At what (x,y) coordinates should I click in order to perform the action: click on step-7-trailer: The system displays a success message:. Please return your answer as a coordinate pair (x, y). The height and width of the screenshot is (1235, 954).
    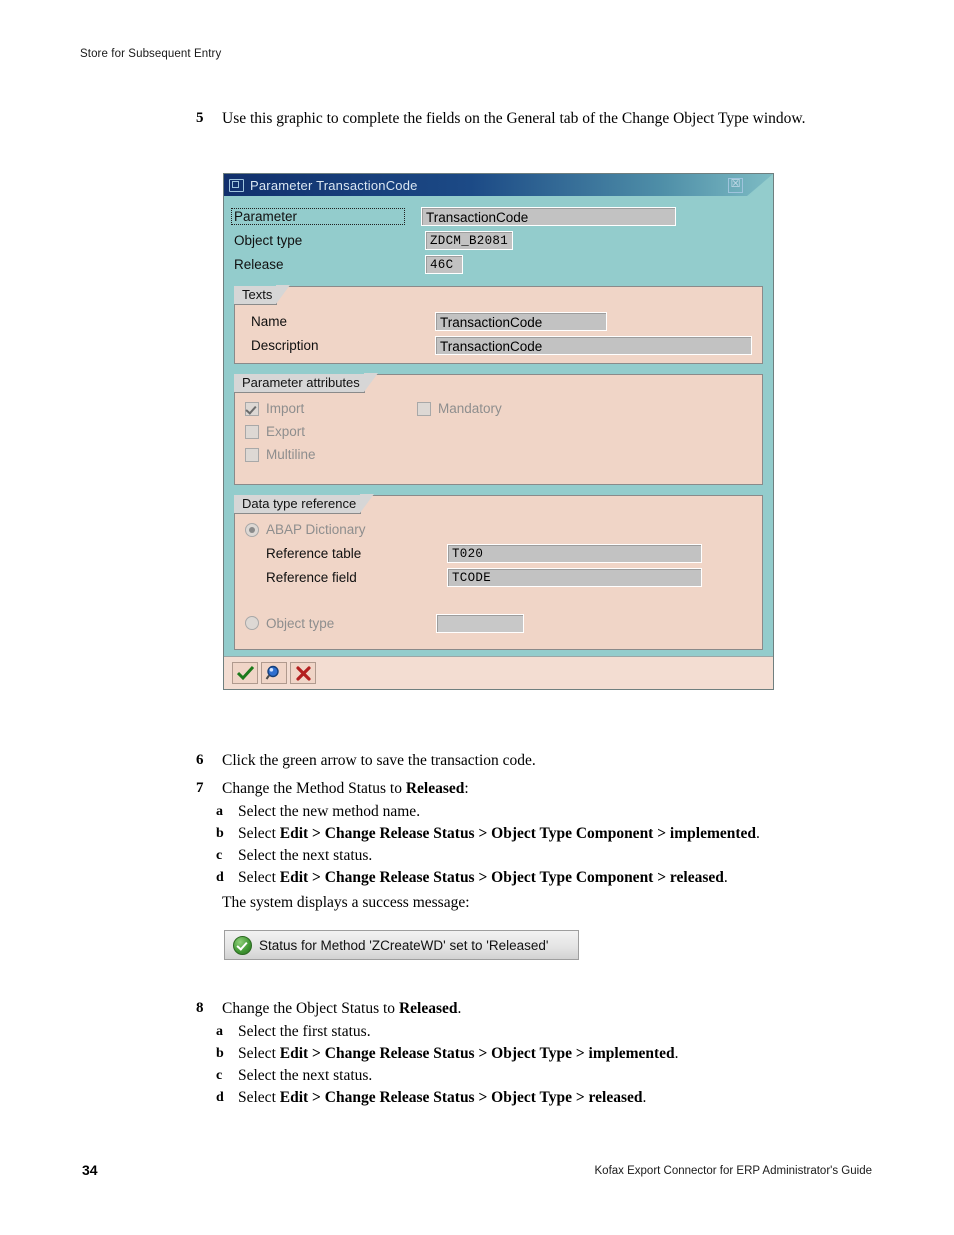
    Looking at the image, I should click on (346, 902).